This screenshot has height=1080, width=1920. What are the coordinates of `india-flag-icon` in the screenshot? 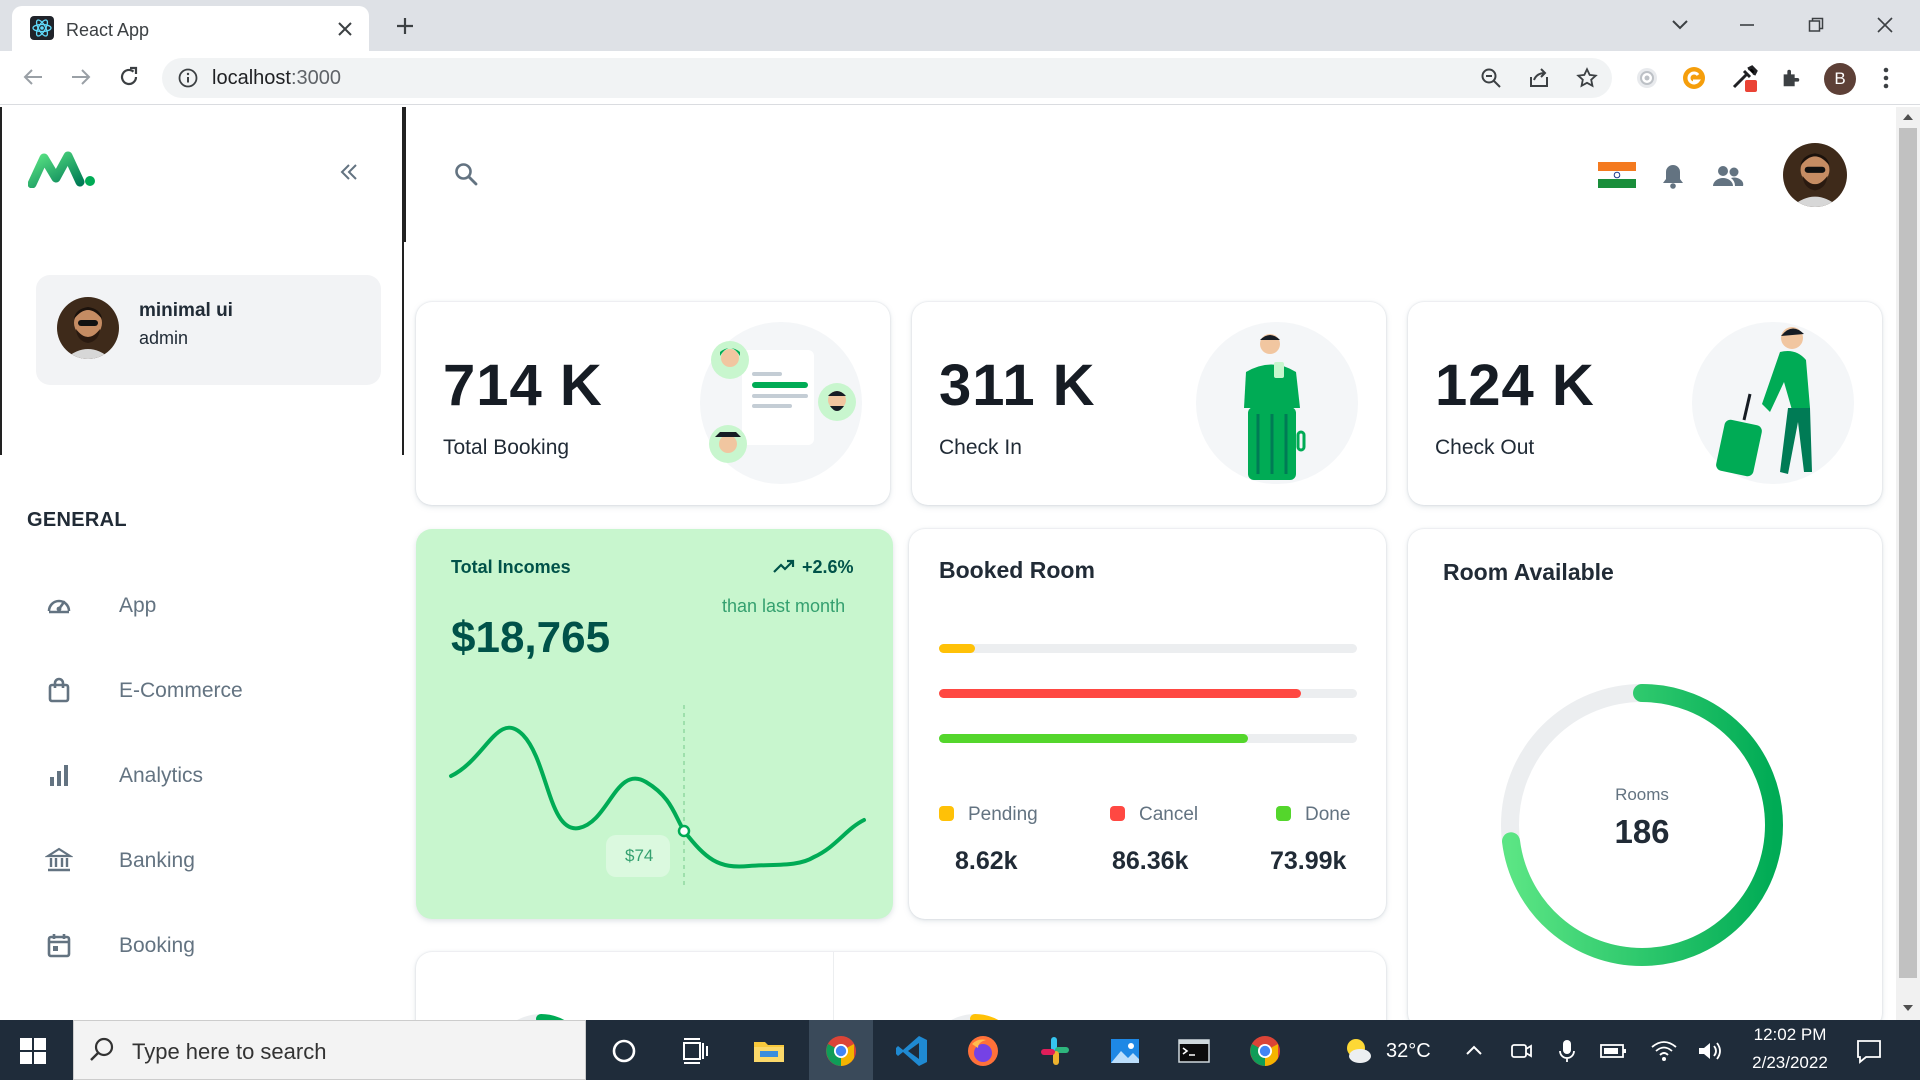 It's located at (1617, 175).